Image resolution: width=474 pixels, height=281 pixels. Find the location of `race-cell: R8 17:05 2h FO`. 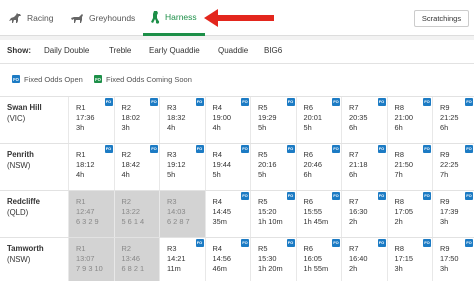

race-cell: R8 17:05 2h FO is located at coordinates (409, 214).